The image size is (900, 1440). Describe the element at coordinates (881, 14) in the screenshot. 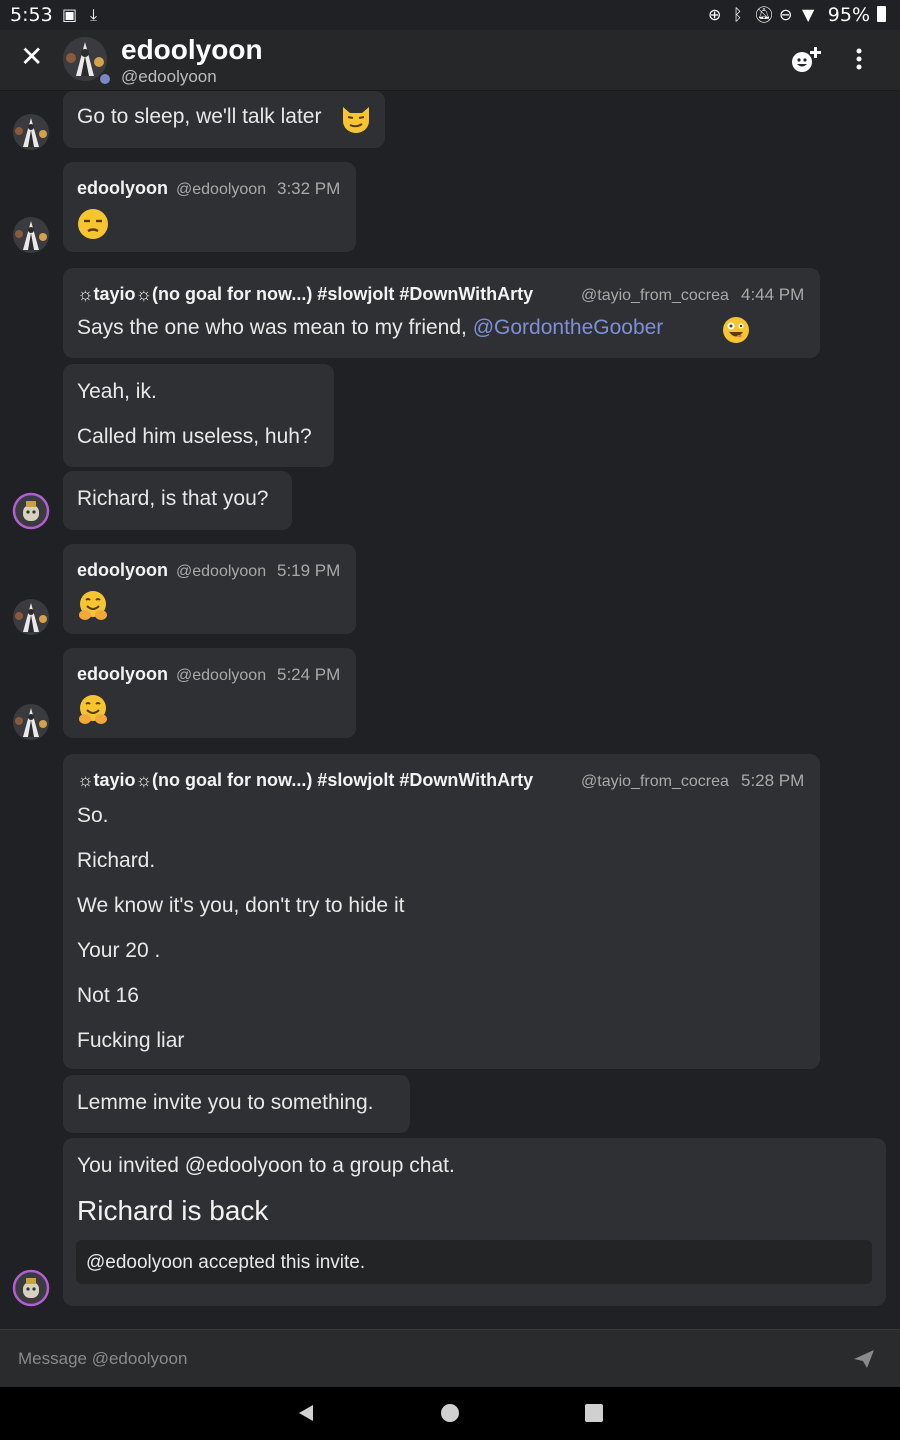

I see `battery-icon` at that location.